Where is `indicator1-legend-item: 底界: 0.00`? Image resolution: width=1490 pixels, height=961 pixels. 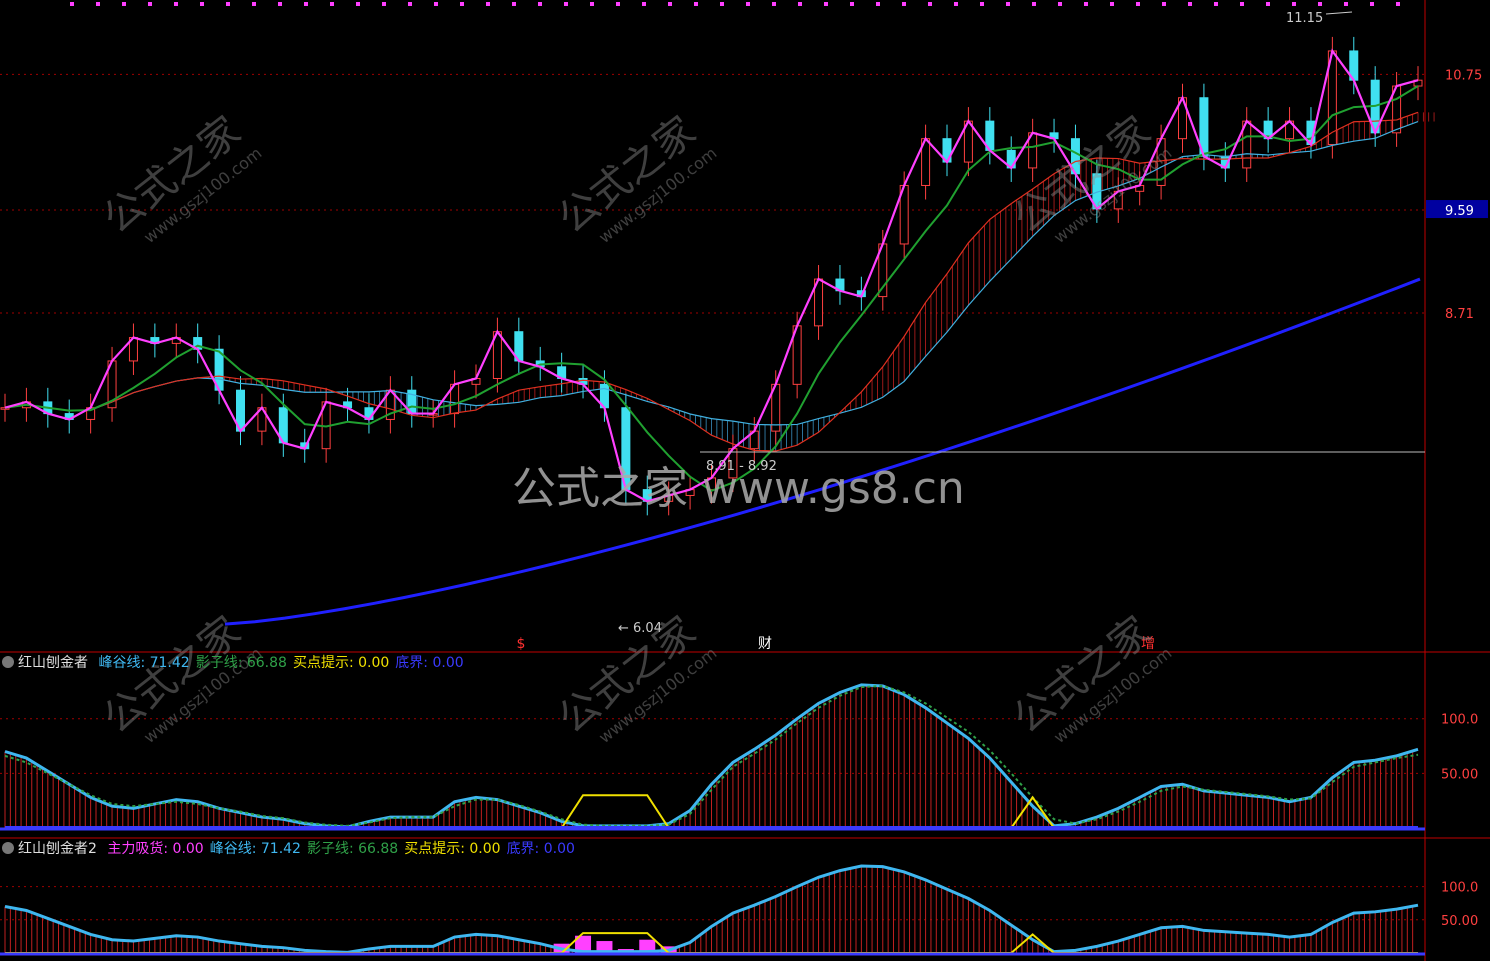 indicator1-legend-item: 底界: 0.00 is located at coordinates (429, 663).